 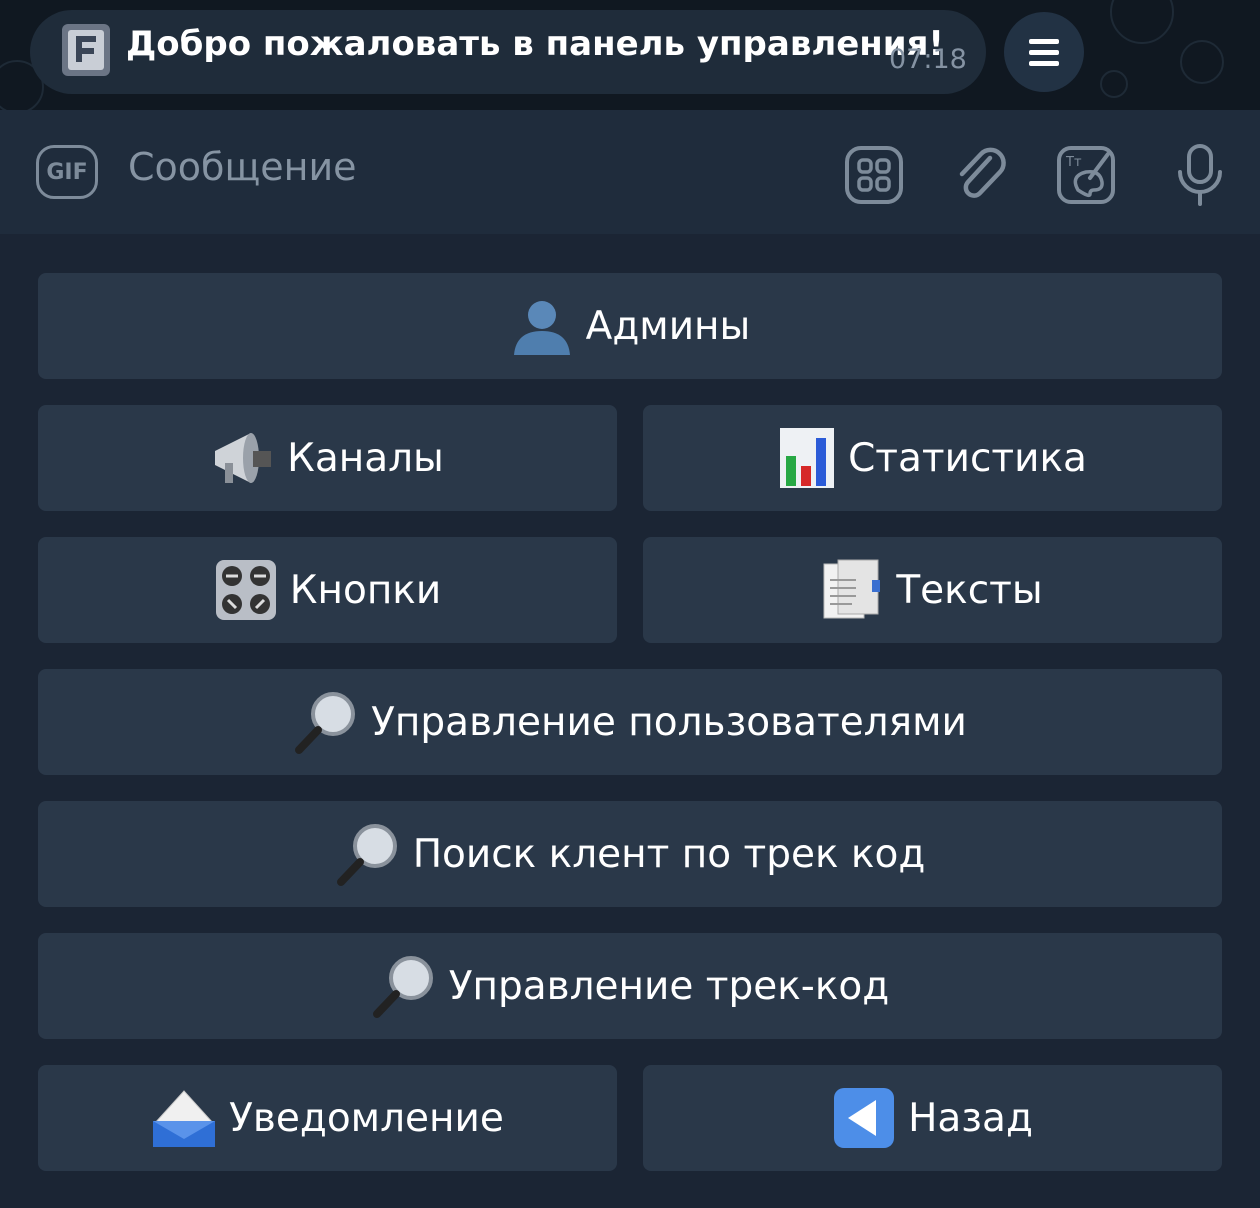 I want to click on bar-chart-icon, so click(x=807, y=458).